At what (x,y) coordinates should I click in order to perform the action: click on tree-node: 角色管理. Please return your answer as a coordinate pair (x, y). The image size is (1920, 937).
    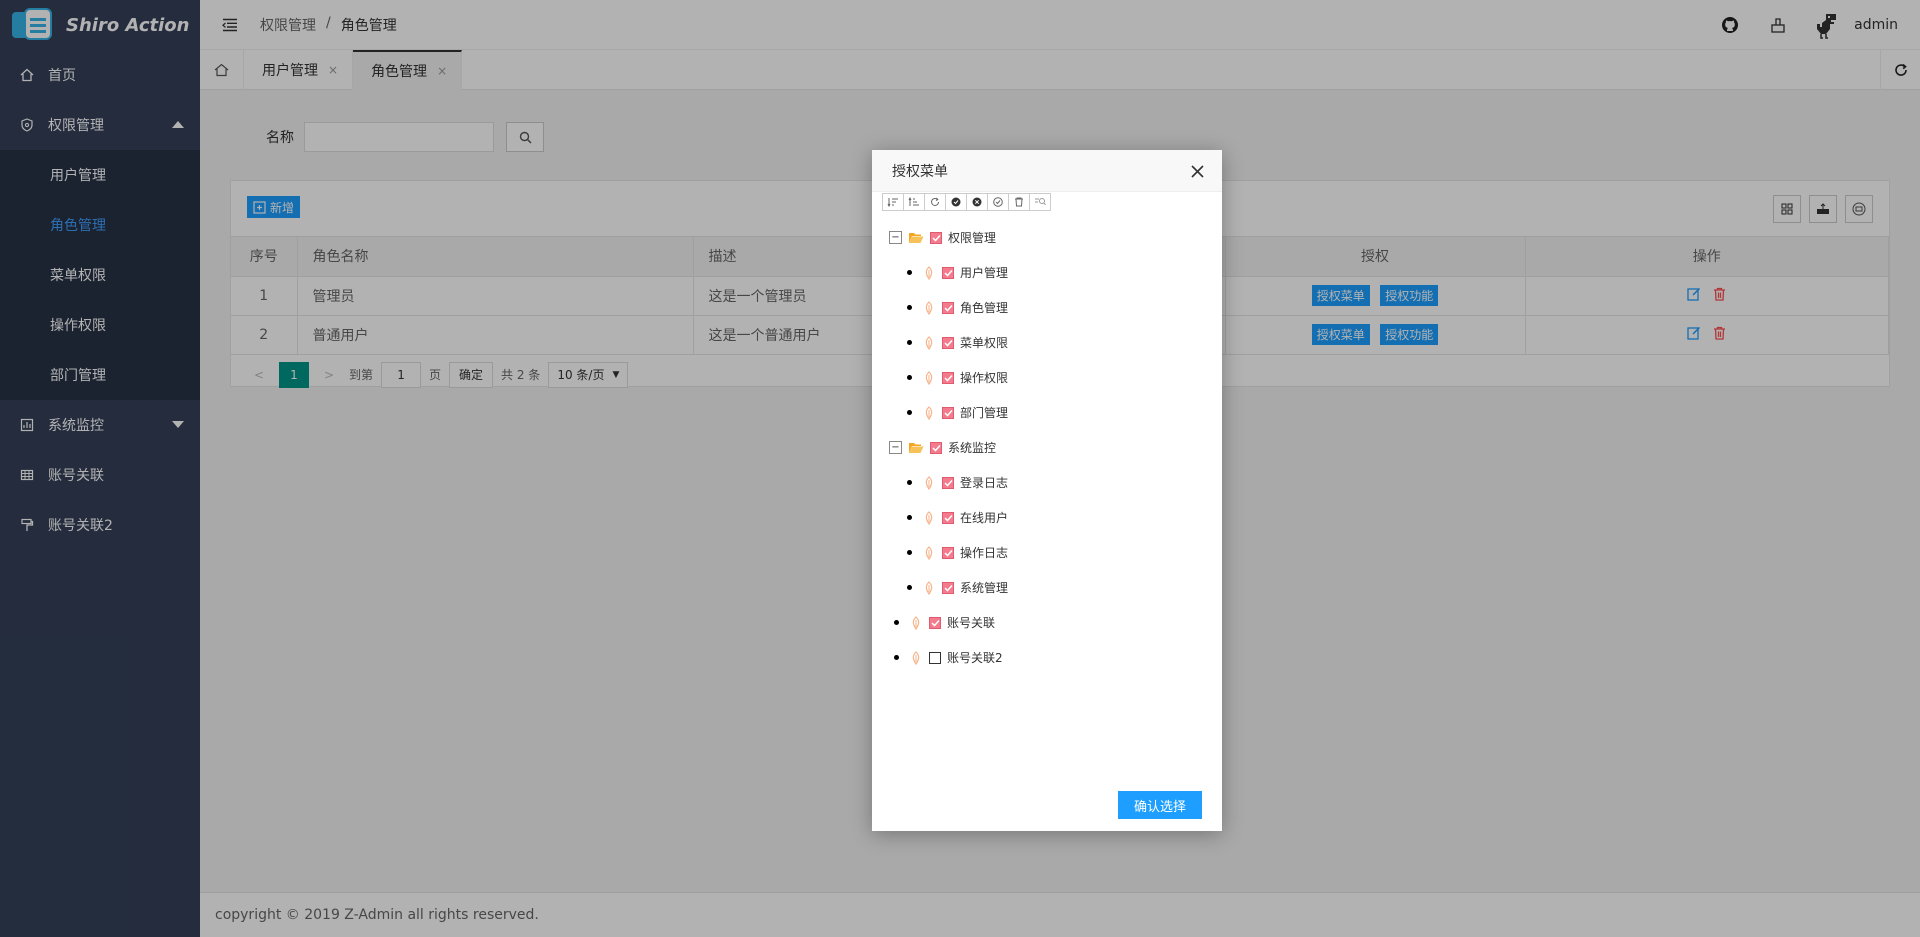
    Looking at the image, I should click on (1047, 307).